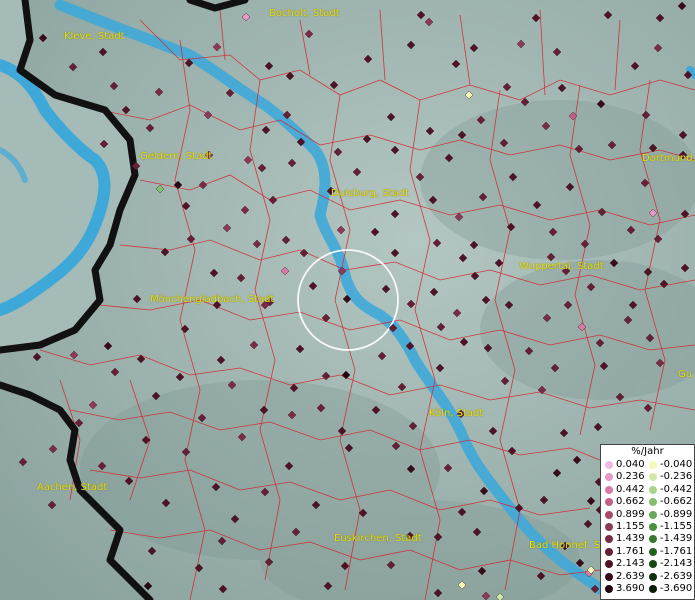 The image size is (695, 600). Describe the element at coordinates (370, 193) in the screenshot. I see `city-label-duisburg: Duisburg, Stadt` at that location.